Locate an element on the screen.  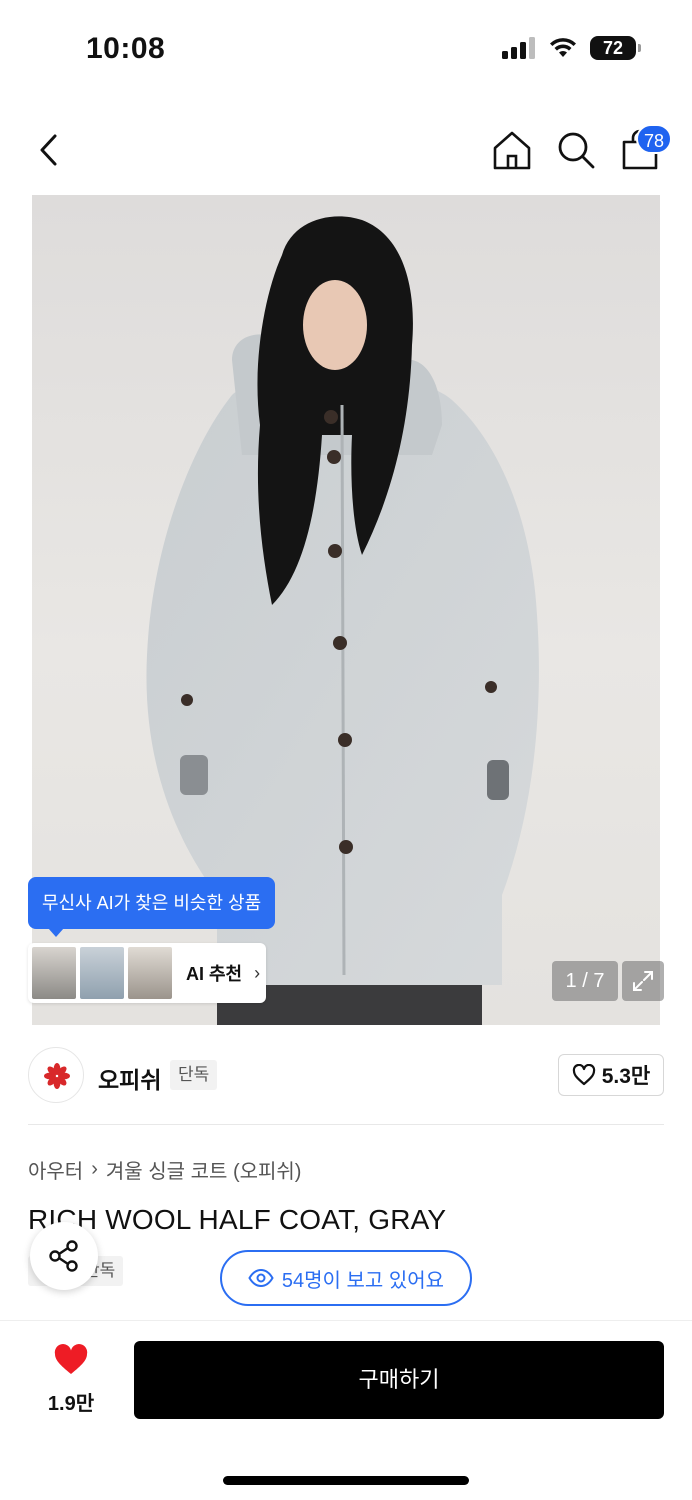
brand-flower-icon is located at coordinates (57, 1076).